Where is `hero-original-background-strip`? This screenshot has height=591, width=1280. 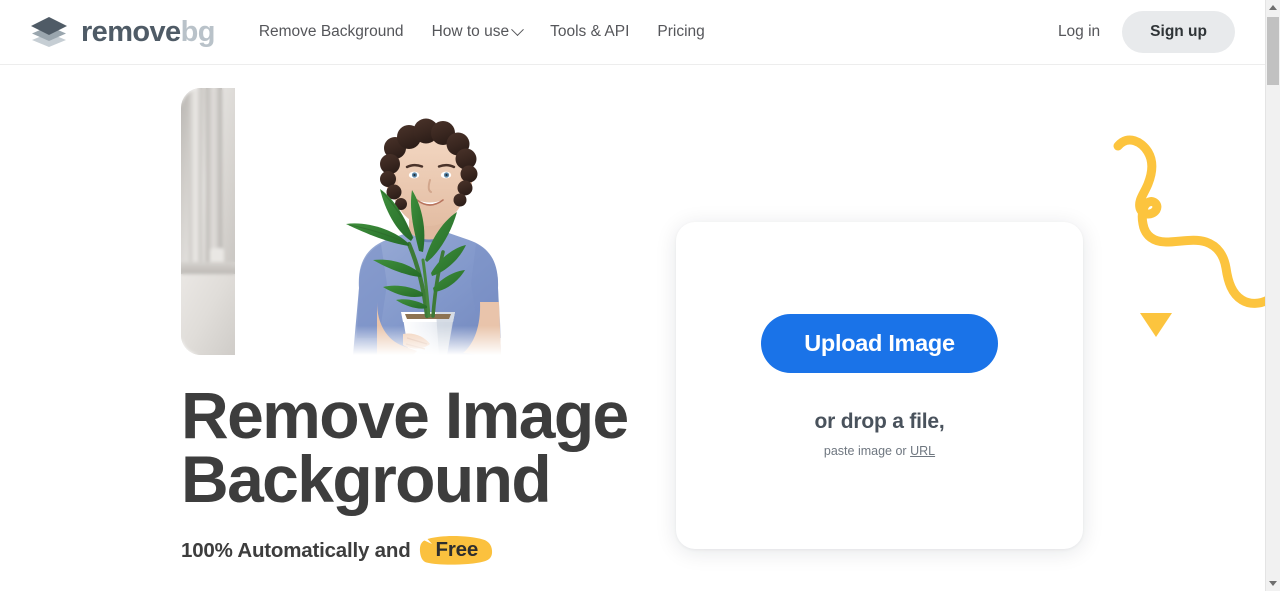 hero-original-background-strip is located at coordinates (208, 221).